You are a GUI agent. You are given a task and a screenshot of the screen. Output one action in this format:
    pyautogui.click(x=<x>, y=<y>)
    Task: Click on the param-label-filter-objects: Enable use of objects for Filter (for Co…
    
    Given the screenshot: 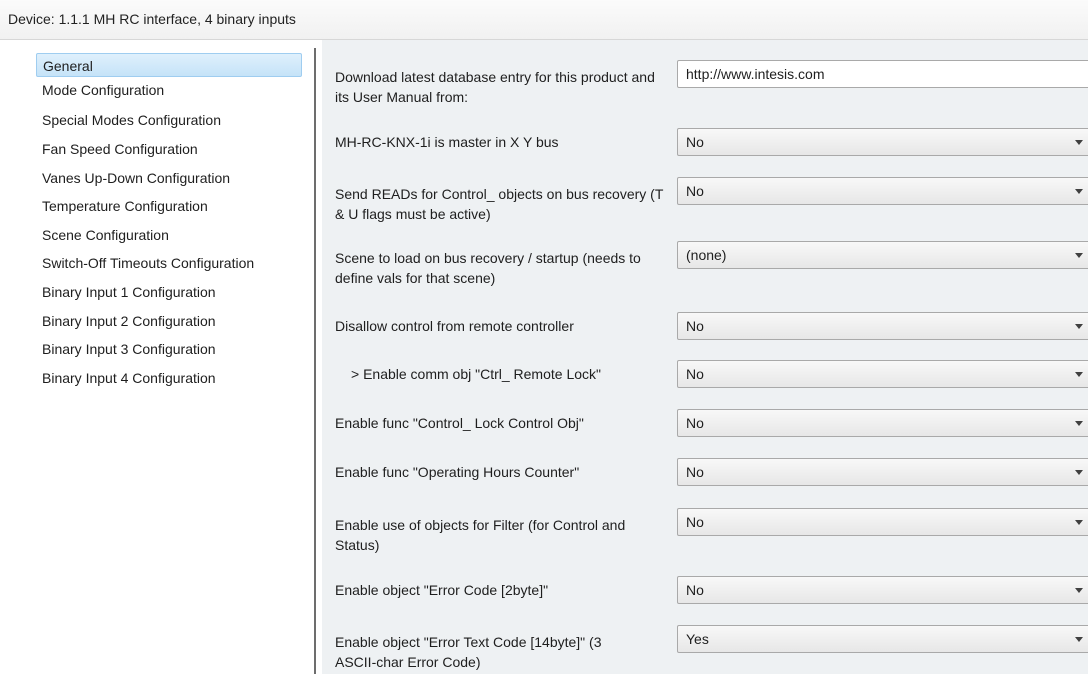 What is the action you would take?
    pyautogui.click(x=480, y=535)
    